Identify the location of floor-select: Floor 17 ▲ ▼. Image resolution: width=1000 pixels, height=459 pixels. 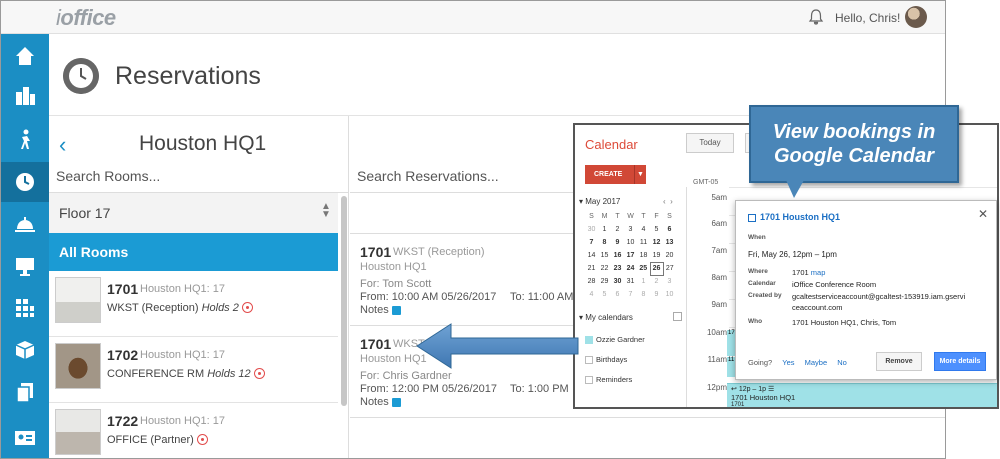
(193, 213).